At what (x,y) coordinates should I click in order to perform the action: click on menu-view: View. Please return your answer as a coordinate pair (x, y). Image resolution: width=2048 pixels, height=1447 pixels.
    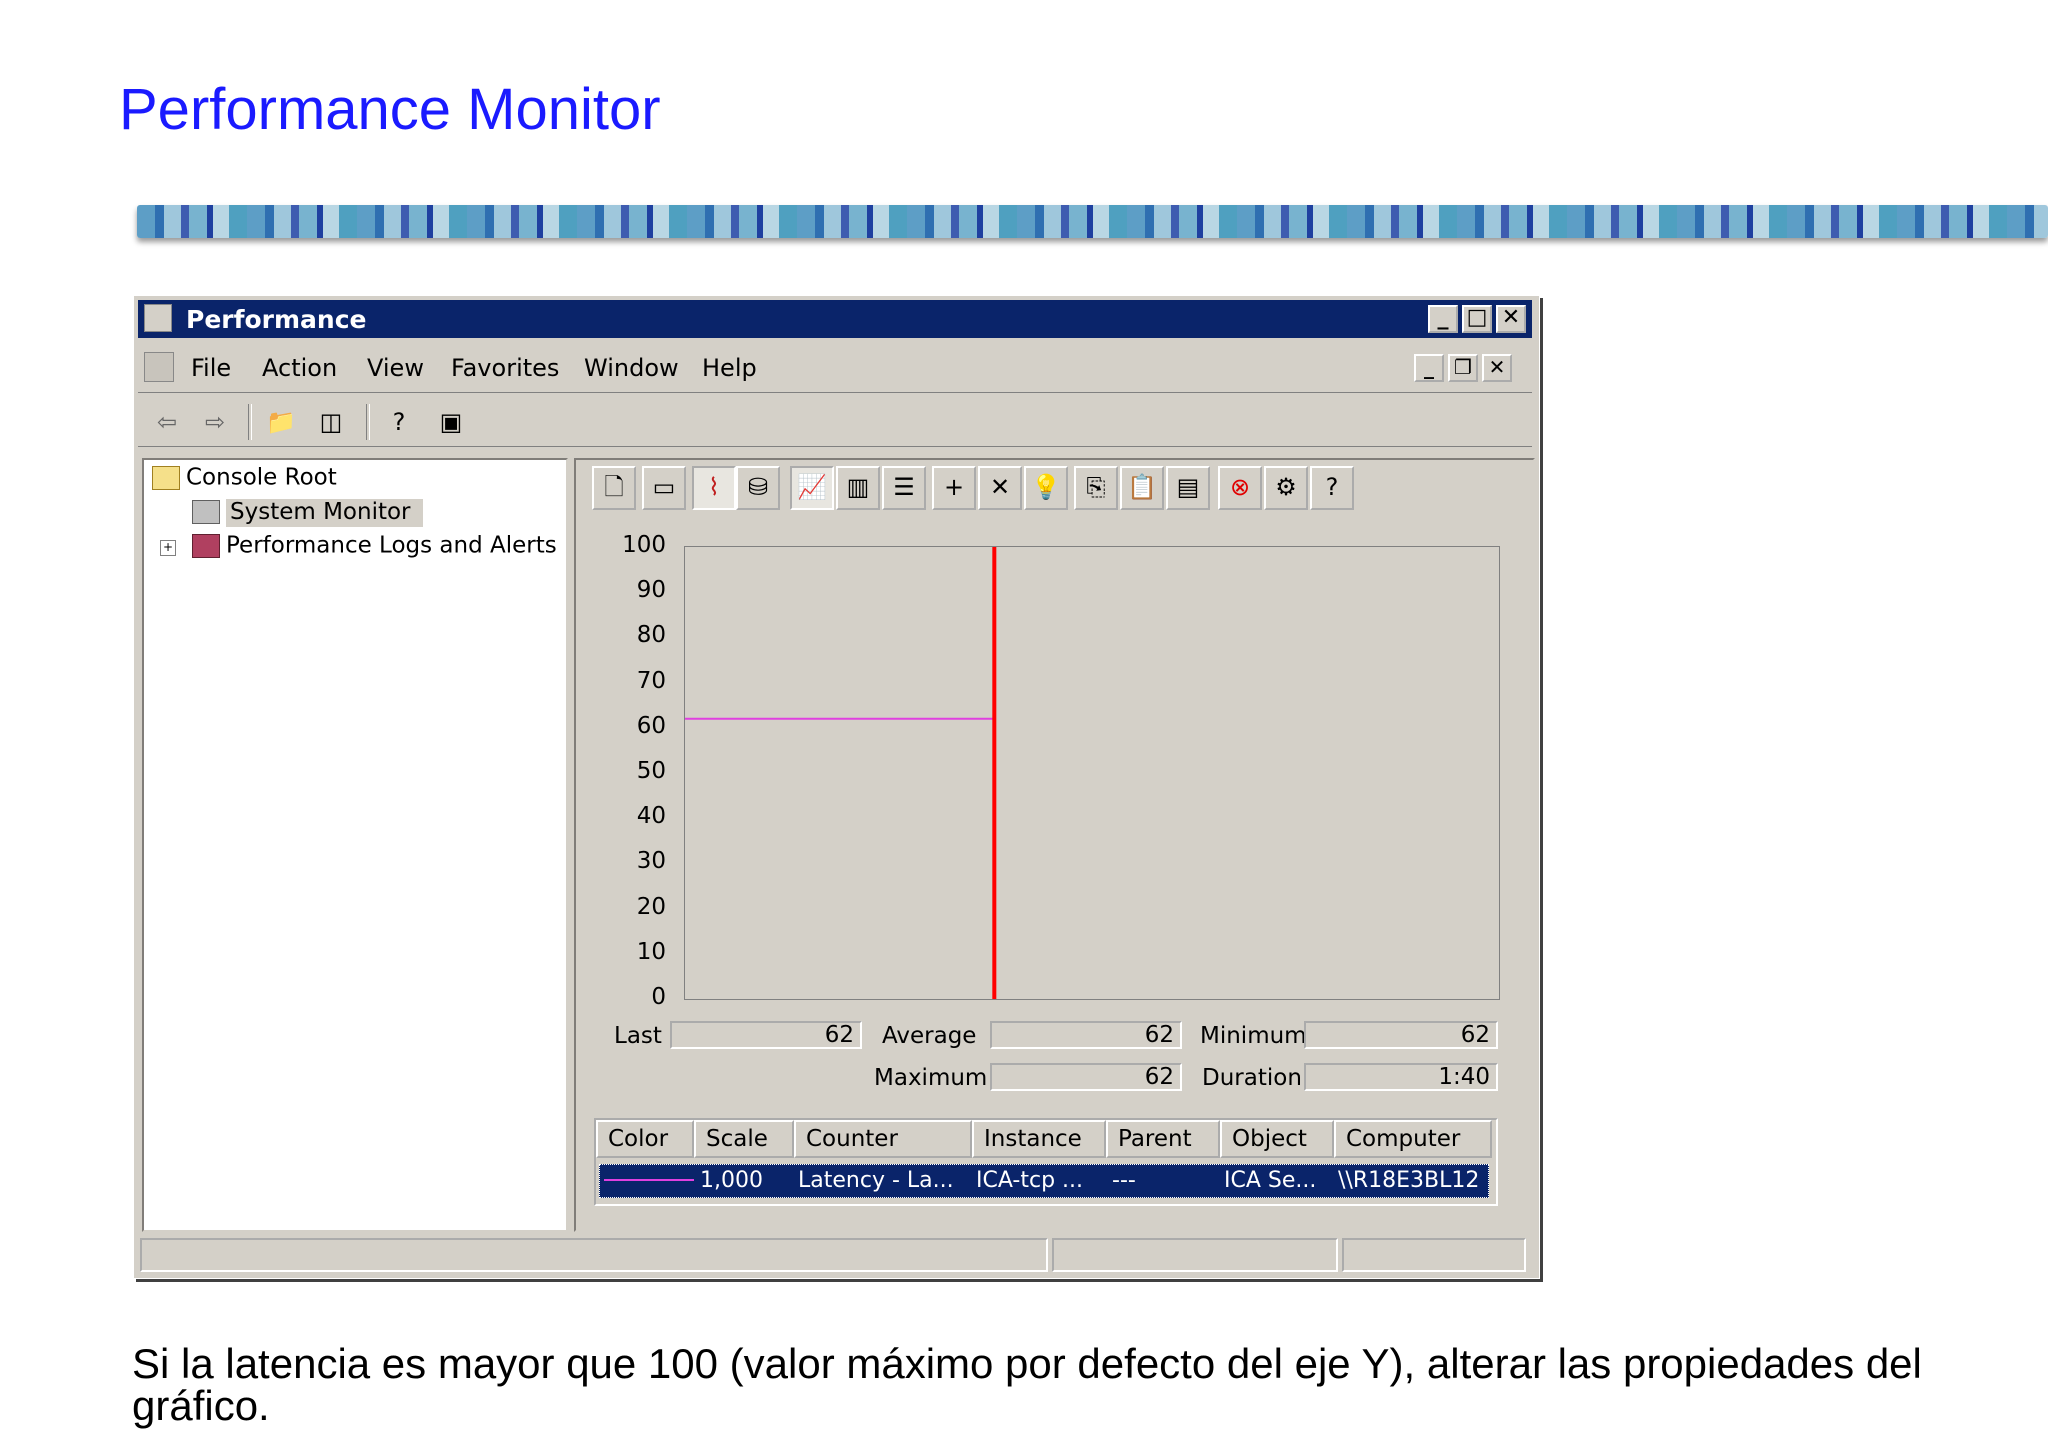
    Looking at the image, I should click on (395, 368).